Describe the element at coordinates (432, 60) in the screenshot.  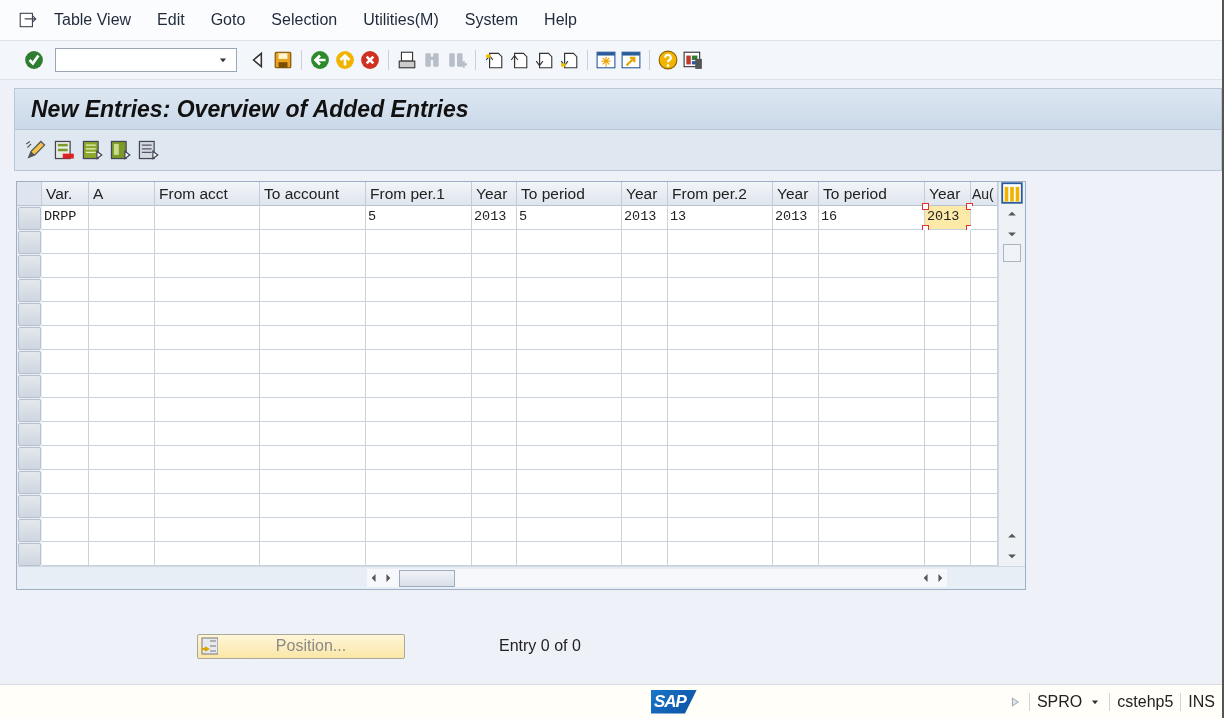
I see `find-icon` at that location.